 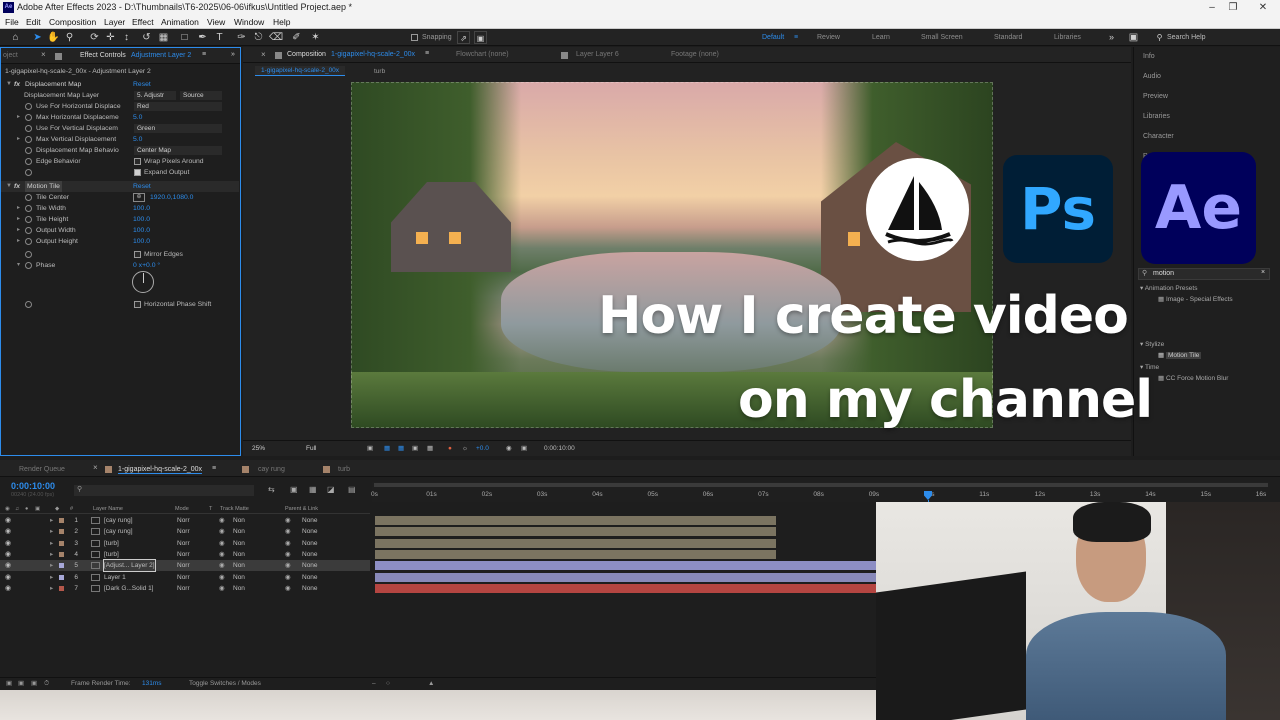 What do you see at coordinates (374, 684) in the screenshot?
I see `zoom-out-icon: –` at bounding box center [374, 684].